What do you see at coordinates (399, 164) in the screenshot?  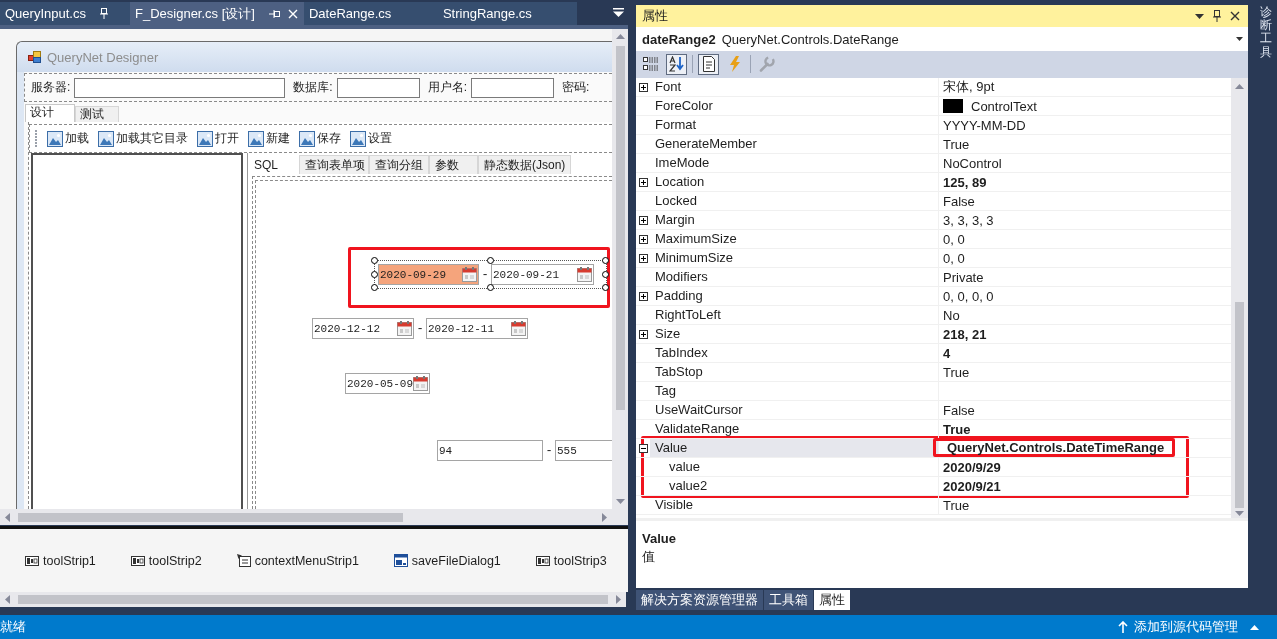 I see `tab: 查询分组` at bounding box center [399, 164].